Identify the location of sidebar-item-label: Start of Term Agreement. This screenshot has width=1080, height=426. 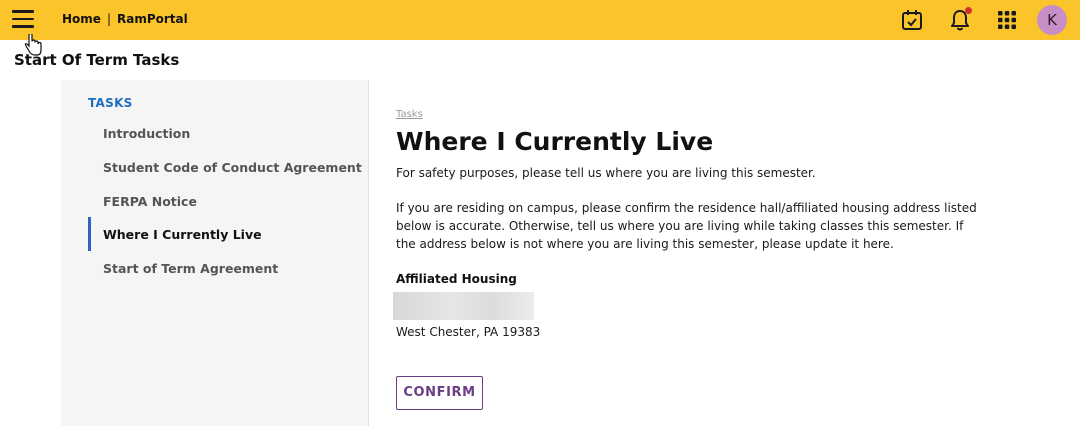
(191, 268).